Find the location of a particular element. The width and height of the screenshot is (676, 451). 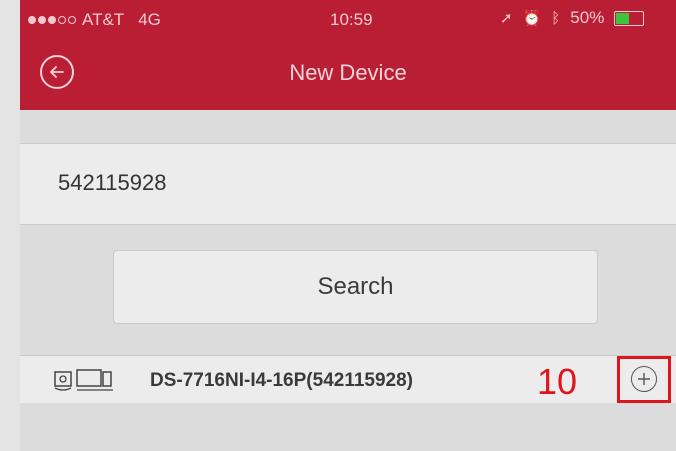

add-device-button is located at coordinates (644, 379).